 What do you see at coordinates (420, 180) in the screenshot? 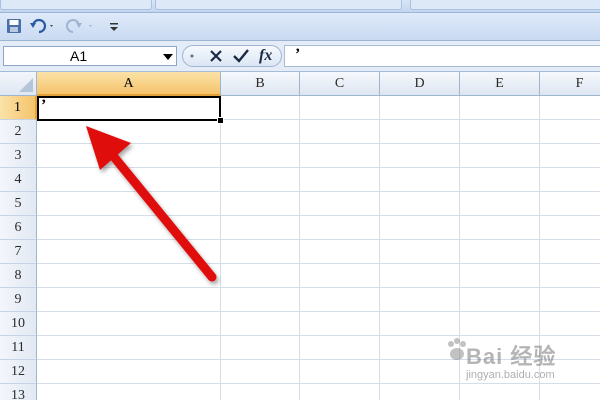
I see `cell-d4` at bounding box center [420, 180].